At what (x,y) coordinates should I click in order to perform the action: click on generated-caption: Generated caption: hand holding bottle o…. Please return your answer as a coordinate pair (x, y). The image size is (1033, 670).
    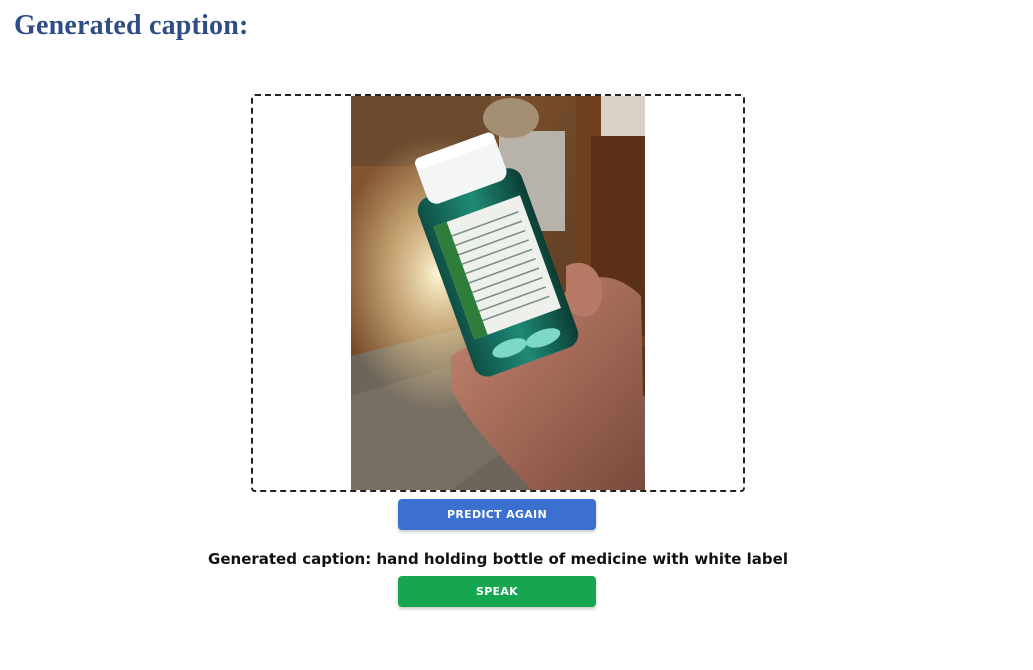
    Looking at the image, I should click on (498, 559).